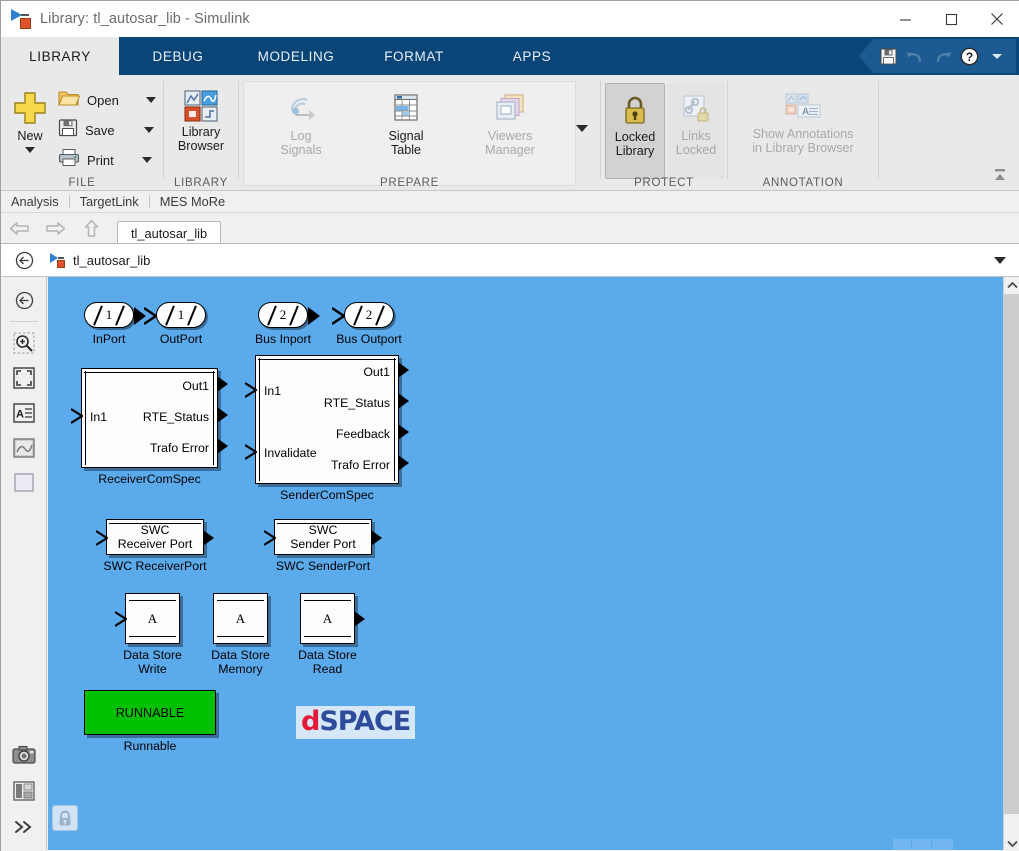 This screenshot has width=1019, height=851. What do you see at coordinates (1011, 843) in the screenshot?
I see `scroll-down-chevron-down-icon` at bounding box center [1011, 843].